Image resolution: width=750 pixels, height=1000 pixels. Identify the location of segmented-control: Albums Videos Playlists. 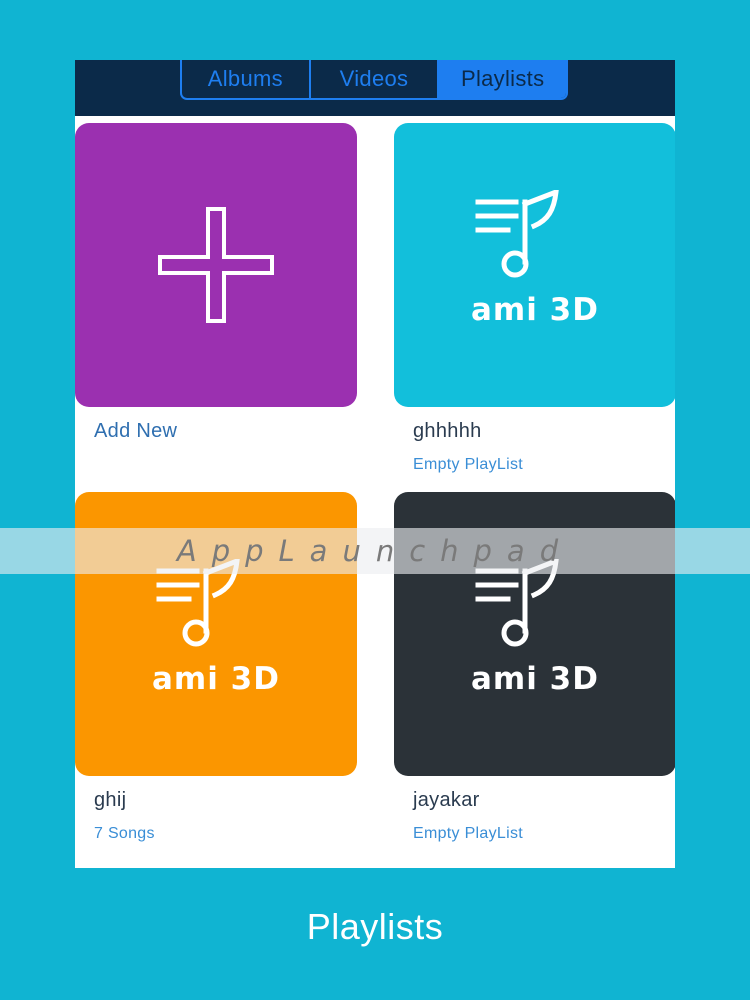
(374, 80).